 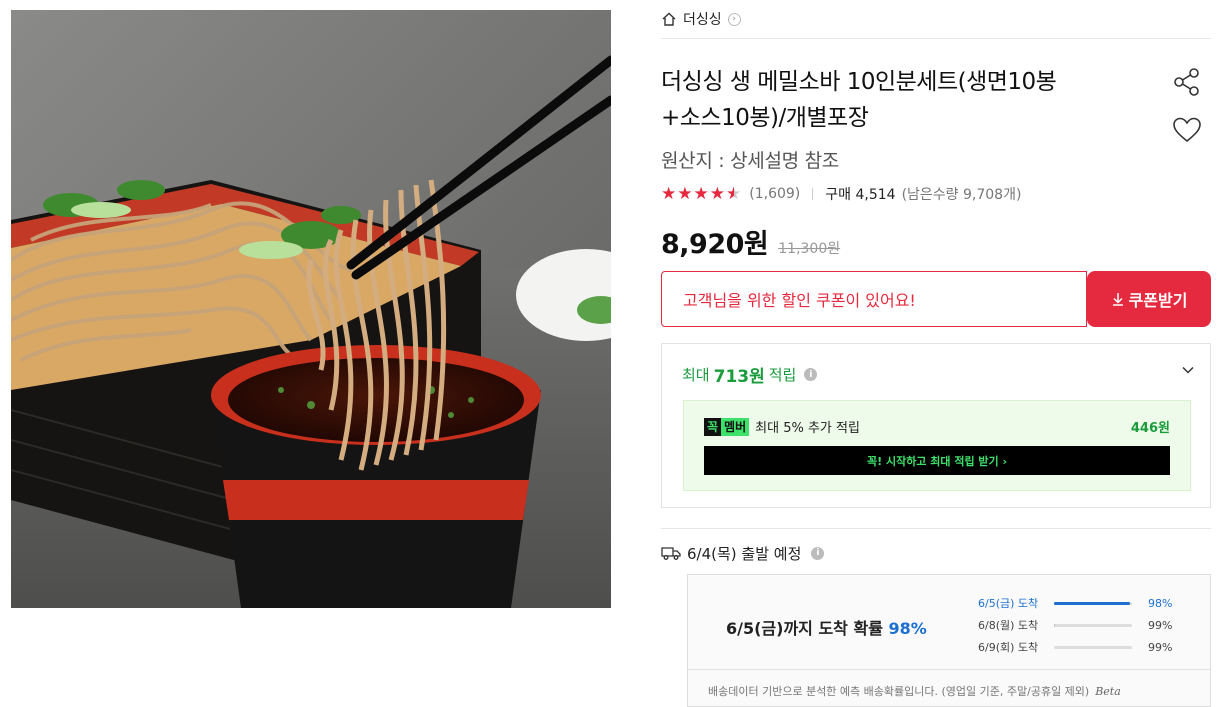 I want to click on home-icon, so click(x=669, y=19).